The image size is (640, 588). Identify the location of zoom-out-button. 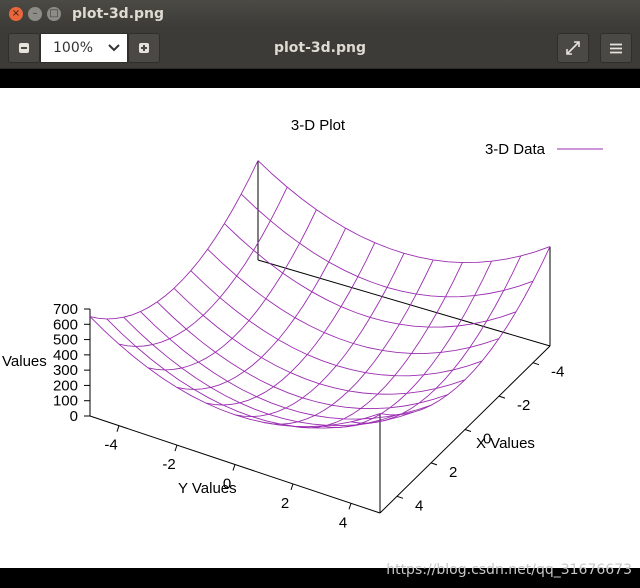
(24, 48).